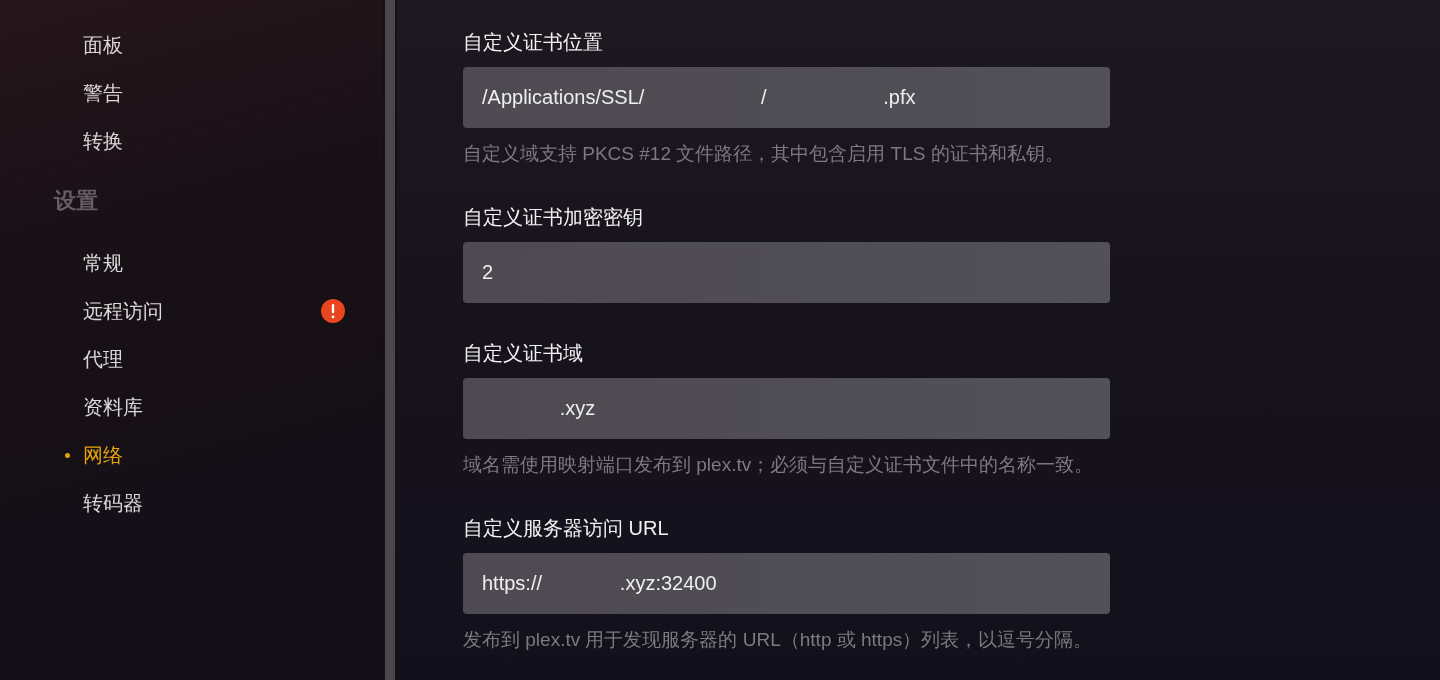 Image resolution: width=1440 pixels, height=680 pixels. What do you see at coordinates (67, 455) in the screenshot?
I see `dot-icon` at bounding box center [67, 455].